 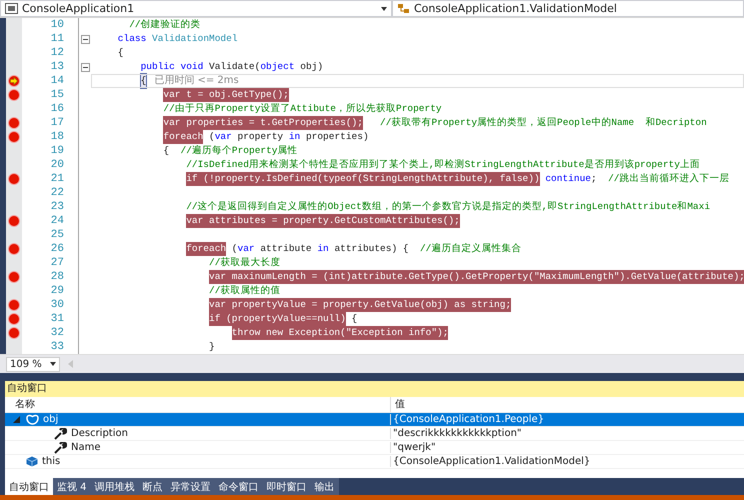 I want to click on panel-title: 自动窗口, so click(x=374, y=389).